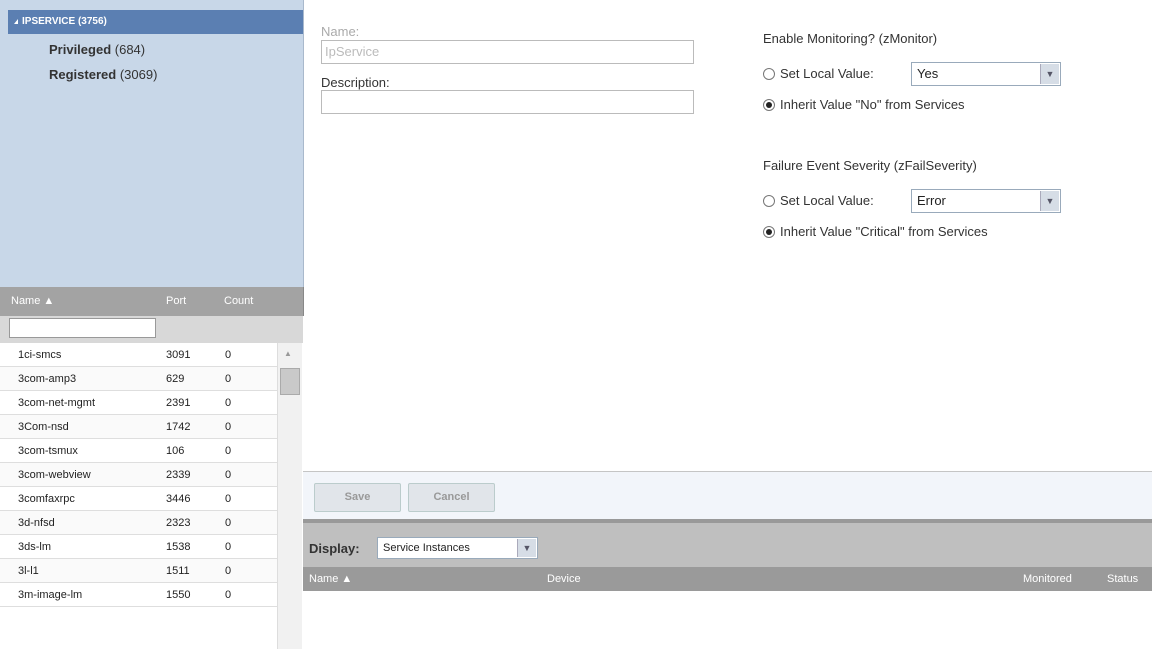 The height and width of the screenshot is (649, 1152). Describe the element at coordinates (986, 201) in the screenshot. I see `severity-value-select: Error ▼` at that location.